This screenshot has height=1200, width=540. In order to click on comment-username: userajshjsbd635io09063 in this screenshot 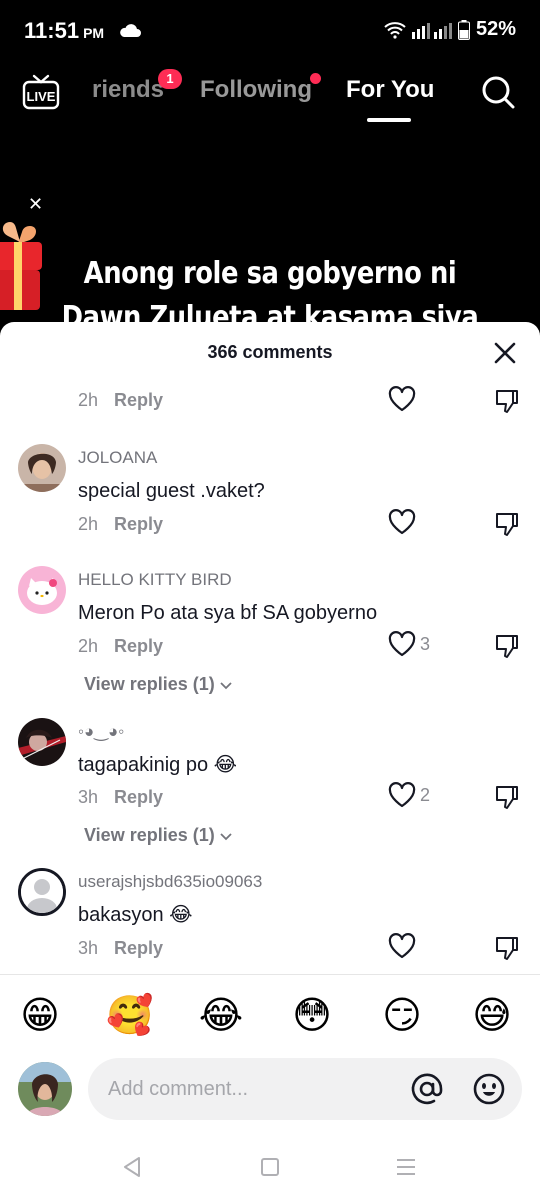, I will do `click(170, 882)`.